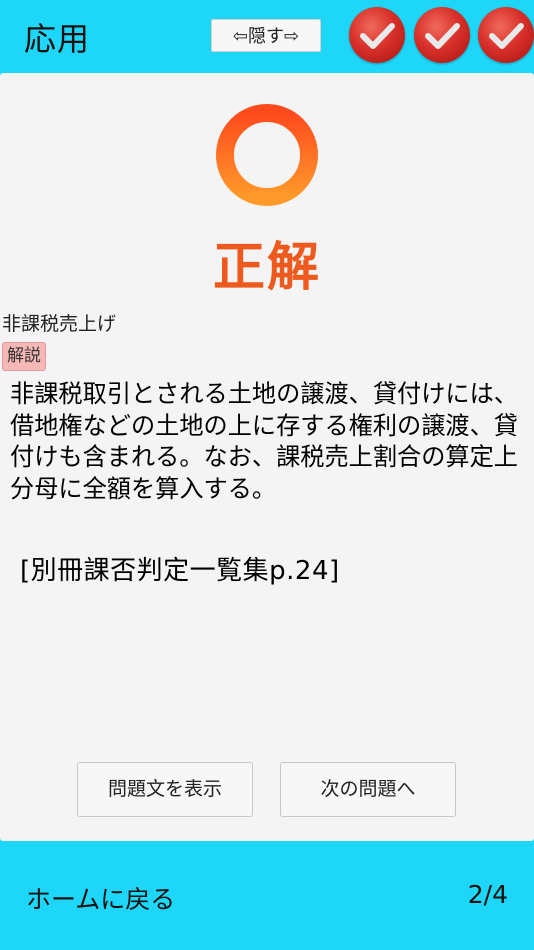 The height and width of the screenshot is (950, 534). I want to click on explanation-badge: 解説, so click(24, 356).